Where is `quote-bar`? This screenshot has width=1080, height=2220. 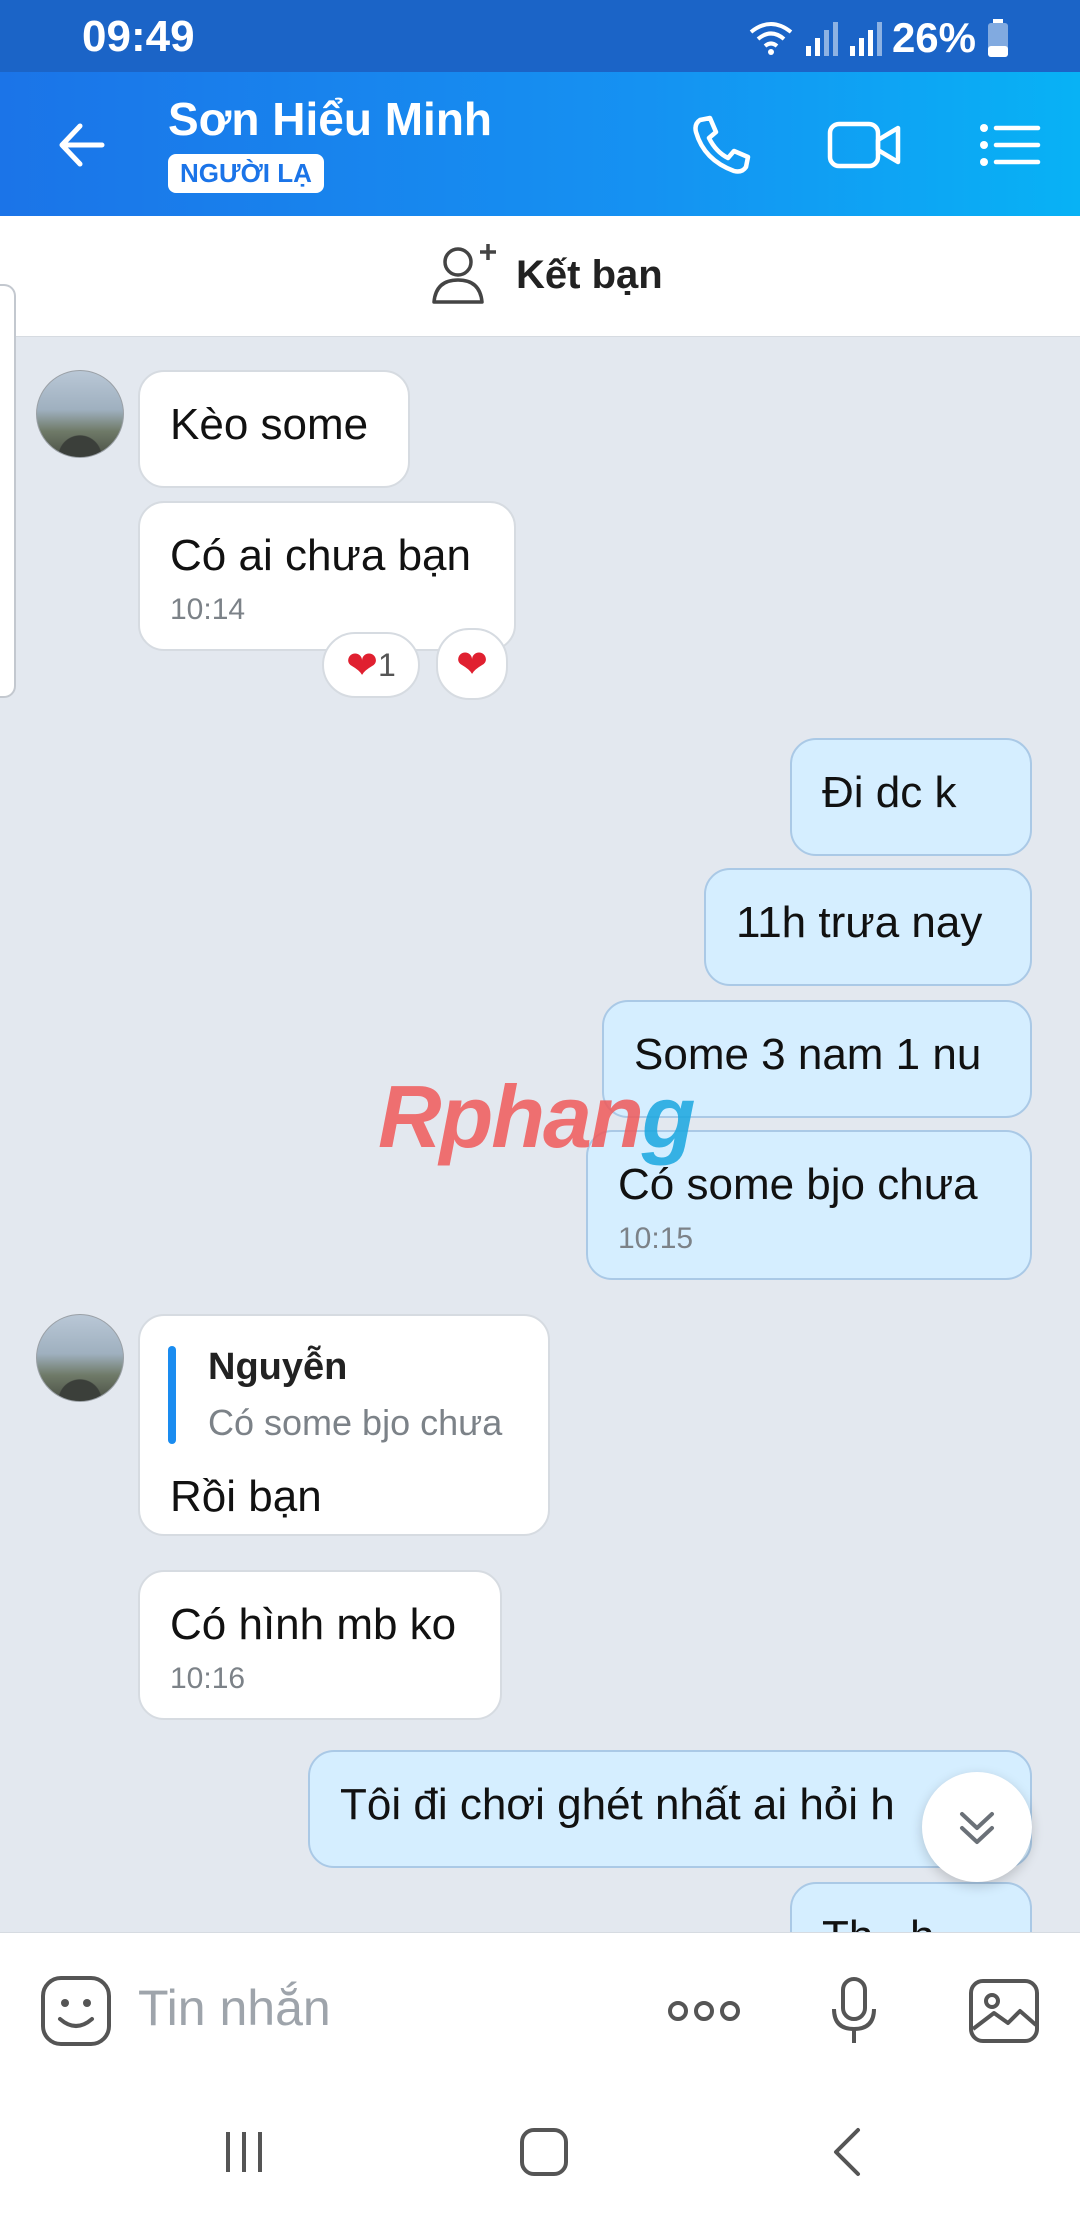
quote-bar is located at coordinates (172, 1395).